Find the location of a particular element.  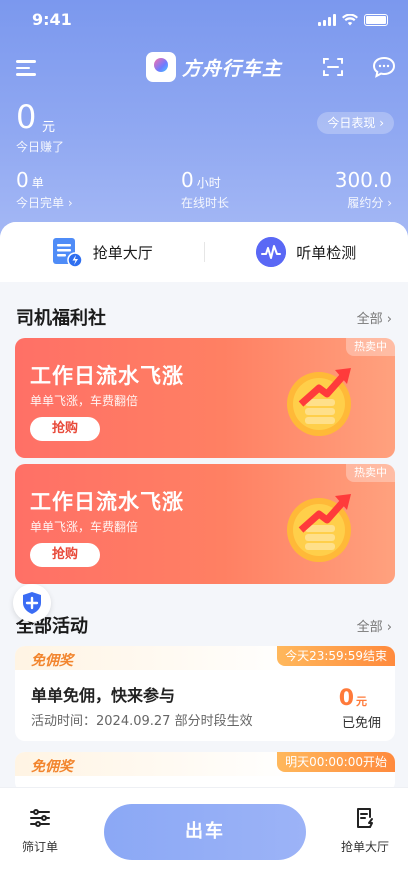

scan-icon is located at coordinates (333, 67).